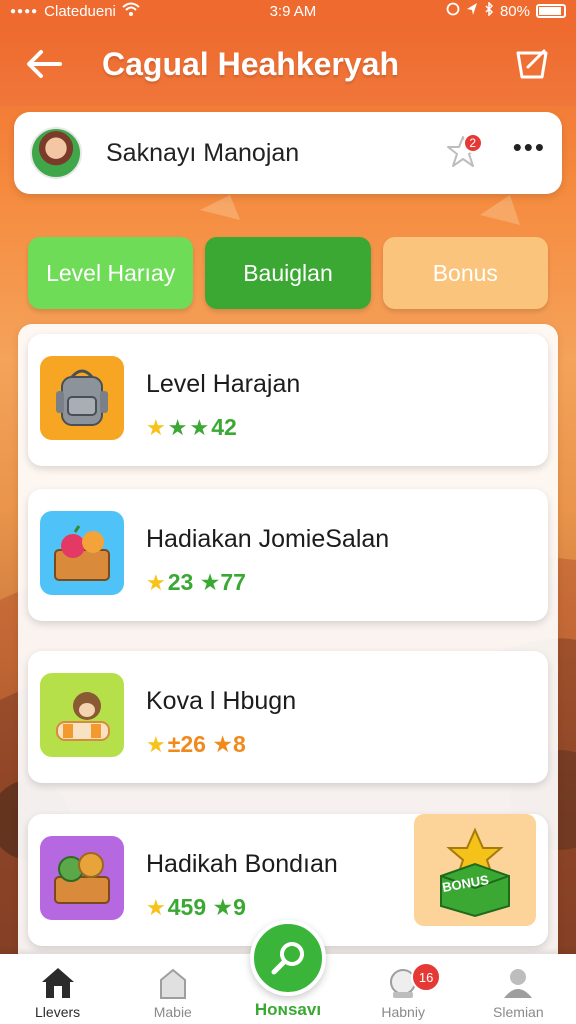 The image size is (576, 1024). What do you see at coordinates (224, 427) in the screenshot?
I see `score-value: 42` at bounding box center [224, 427].